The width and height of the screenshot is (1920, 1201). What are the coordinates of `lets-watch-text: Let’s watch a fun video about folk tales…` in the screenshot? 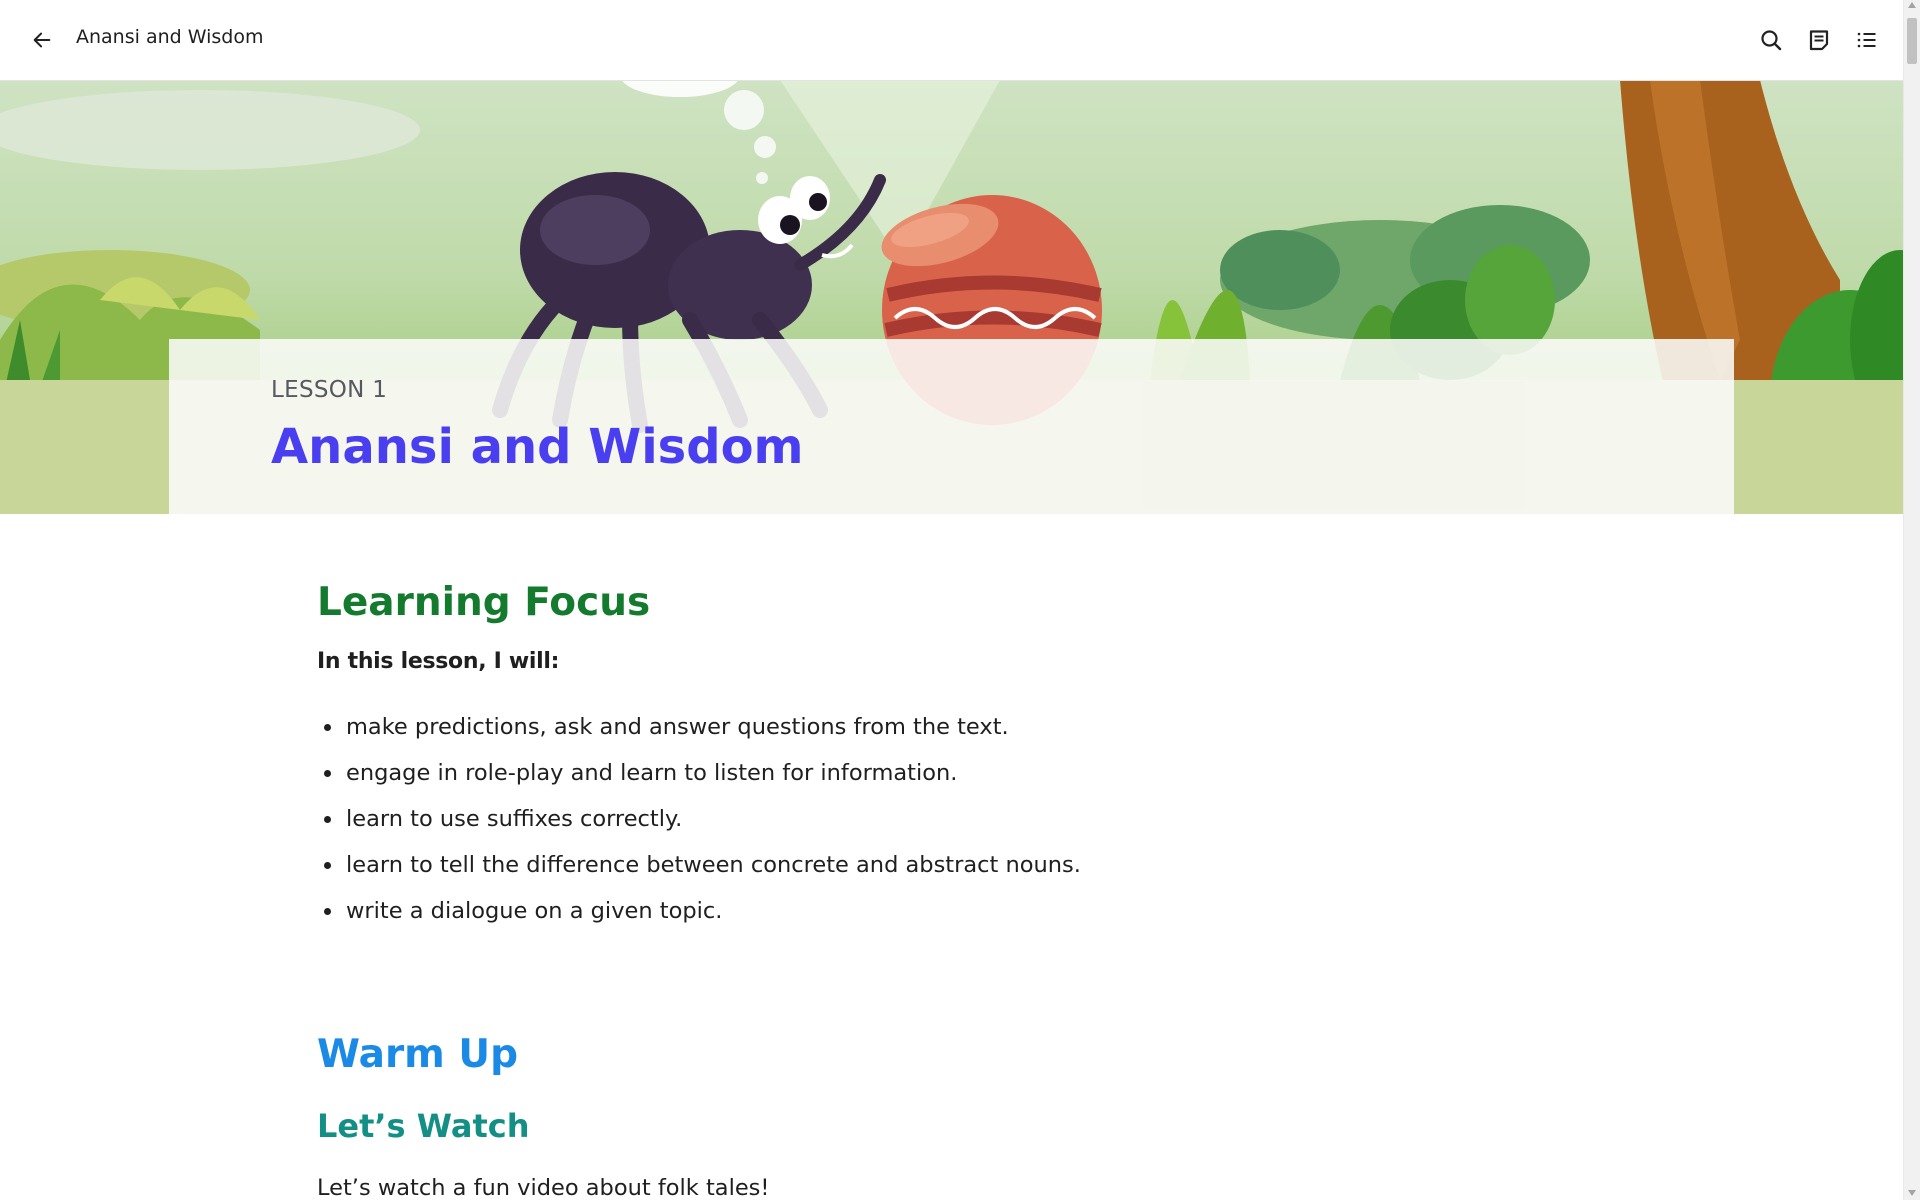 It's located at (543, 1187).